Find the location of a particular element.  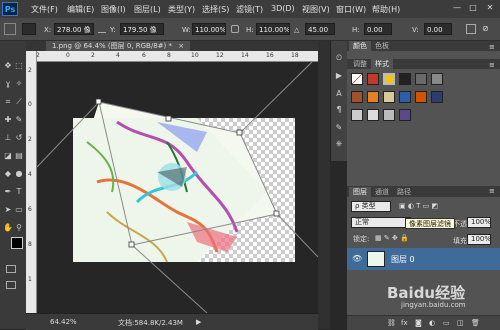

adjustment-icon: ◐ is located at coordinates (432, 323).